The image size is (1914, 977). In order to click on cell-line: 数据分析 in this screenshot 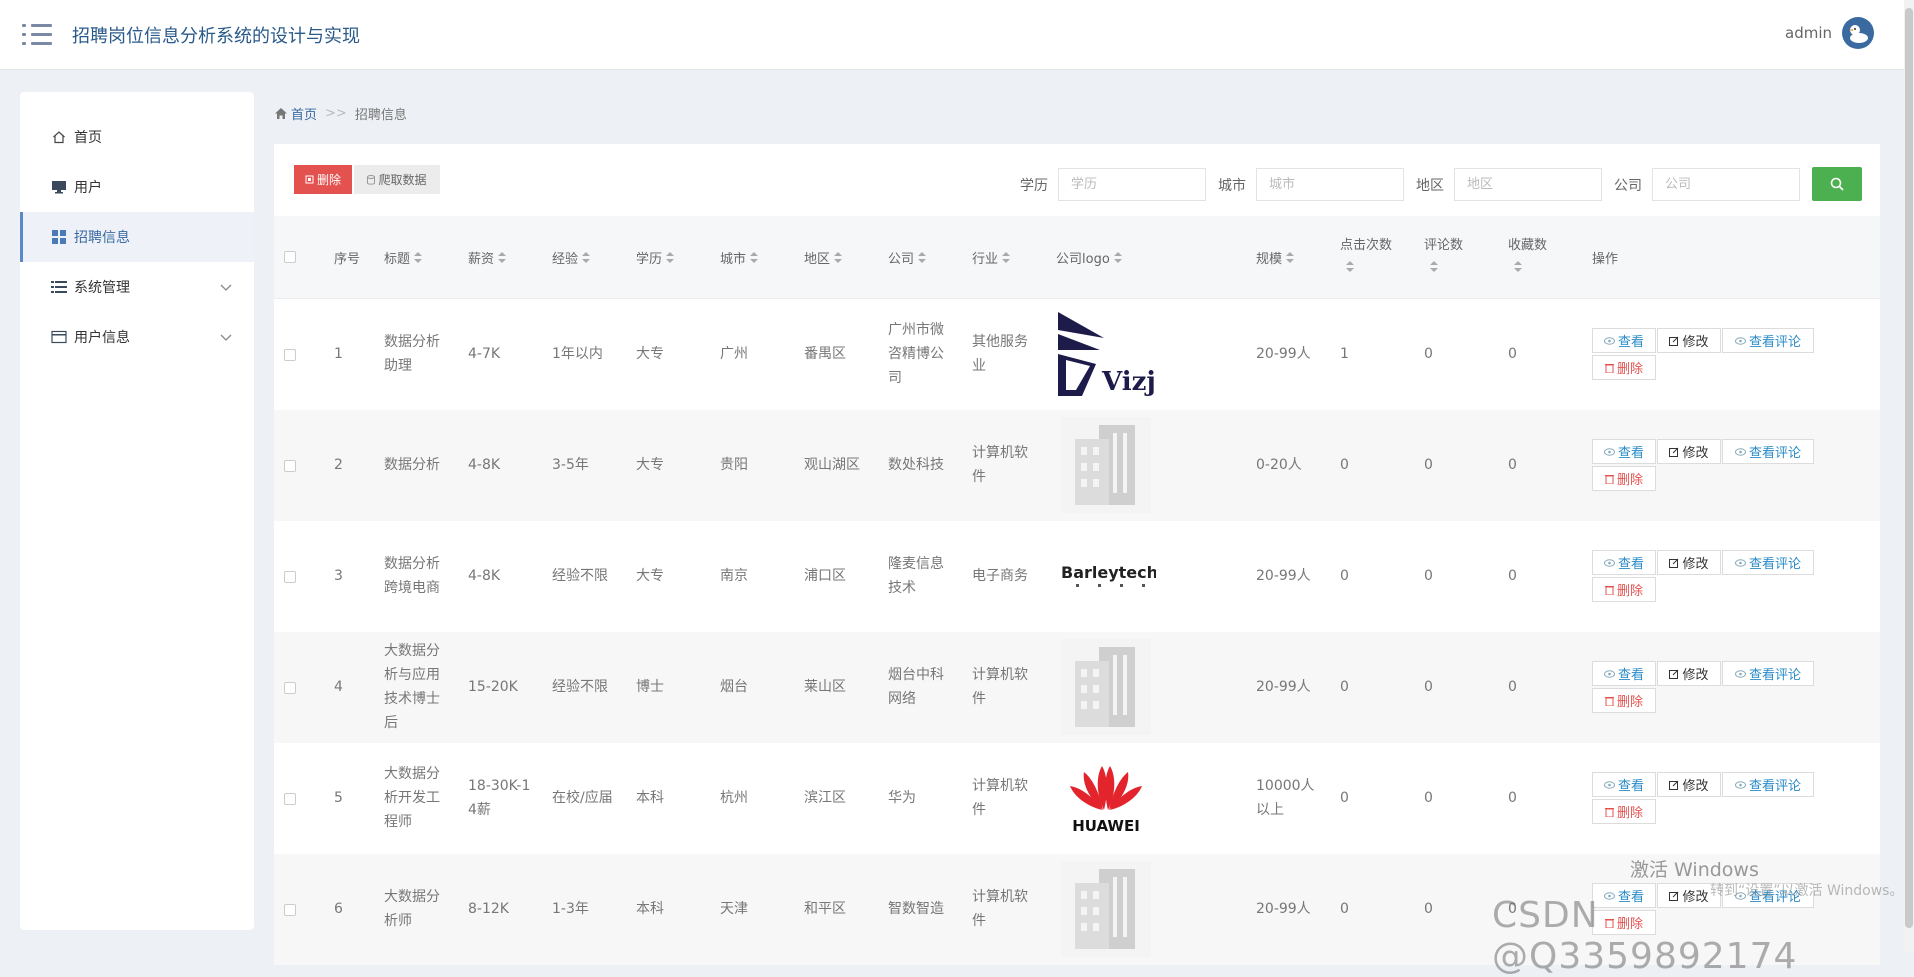, I will do `click(412, 564)`.